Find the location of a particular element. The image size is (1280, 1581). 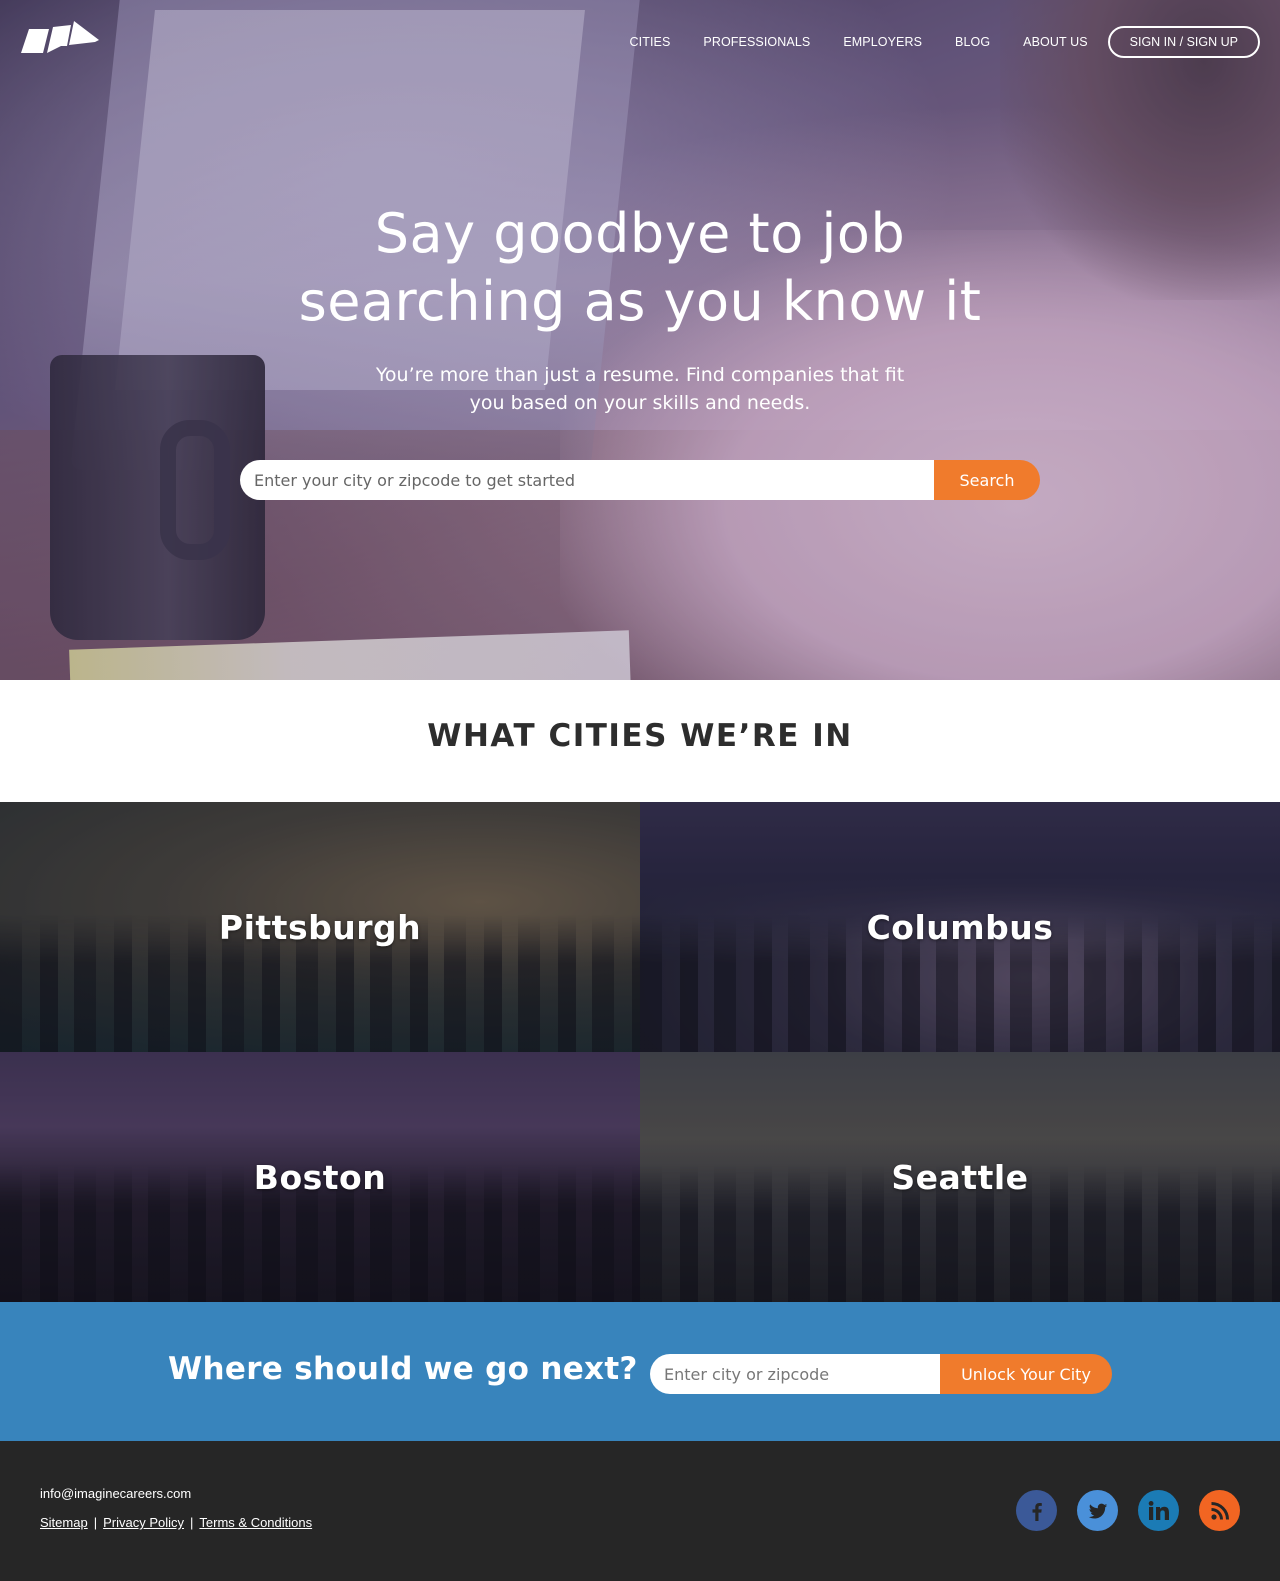

city-name: Pittsburgh is located at coordinates (320, 927).